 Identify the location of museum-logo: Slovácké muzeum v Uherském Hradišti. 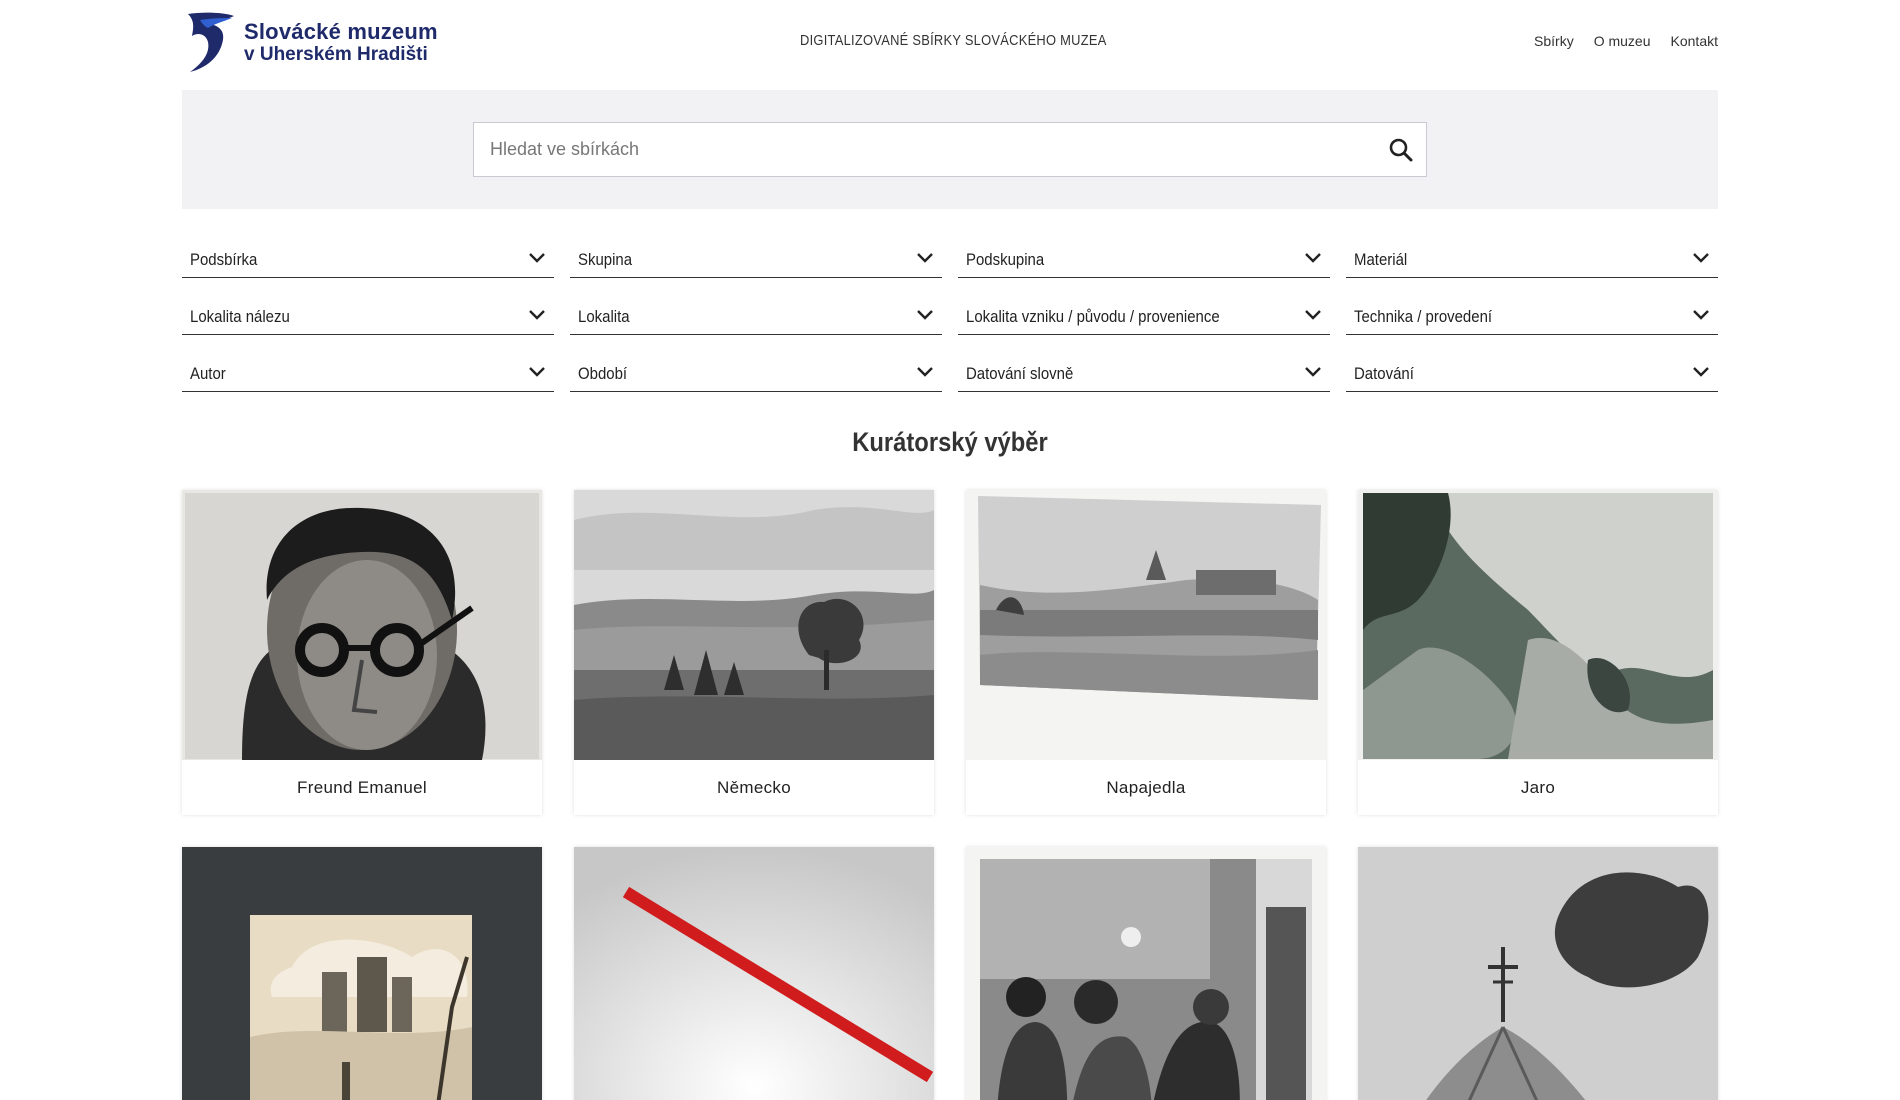
(317, 43).